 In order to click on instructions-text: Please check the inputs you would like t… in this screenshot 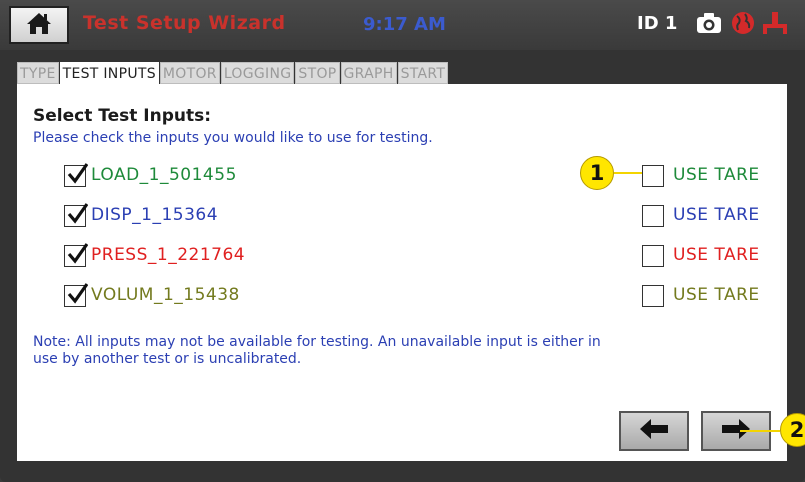, I will do `click(233, 138)`.